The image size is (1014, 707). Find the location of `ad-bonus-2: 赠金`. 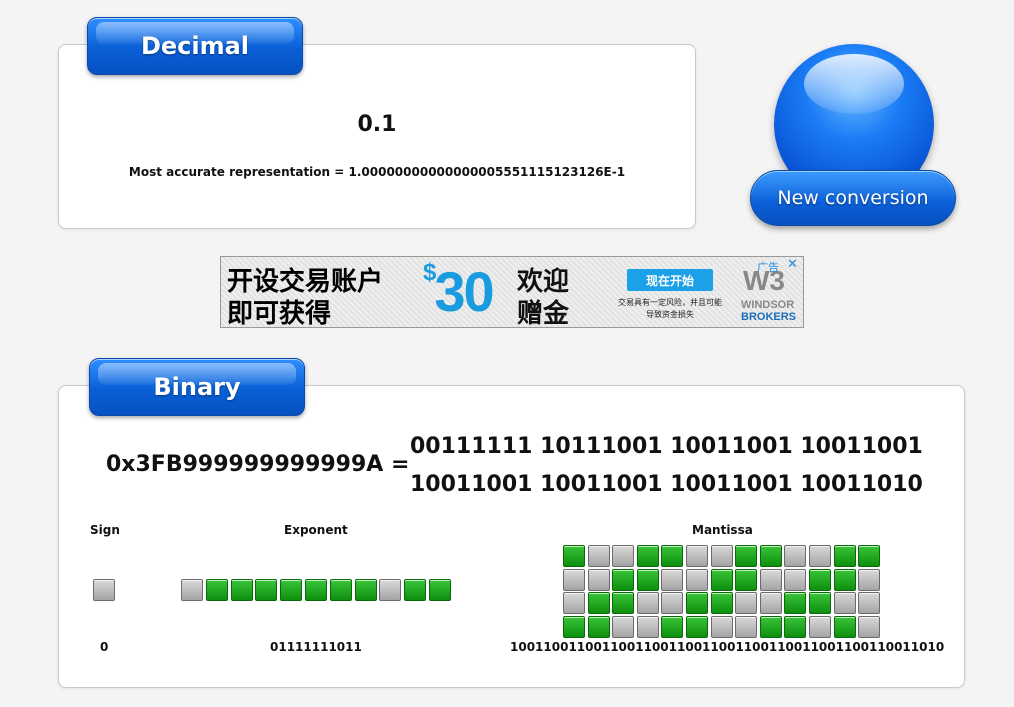

ad-bonus-2: 赠金 is located at coordinates (543, 313).